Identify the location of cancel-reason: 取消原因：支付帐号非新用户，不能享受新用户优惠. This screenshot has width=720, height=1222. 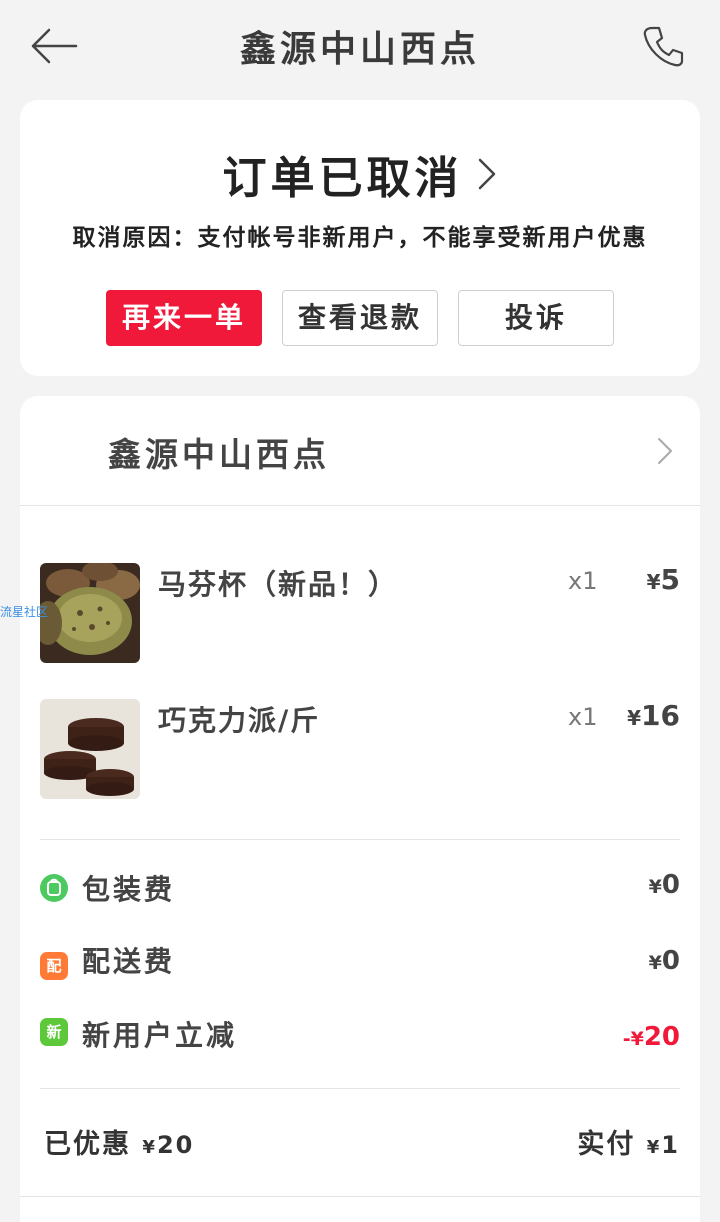
(360, 237).